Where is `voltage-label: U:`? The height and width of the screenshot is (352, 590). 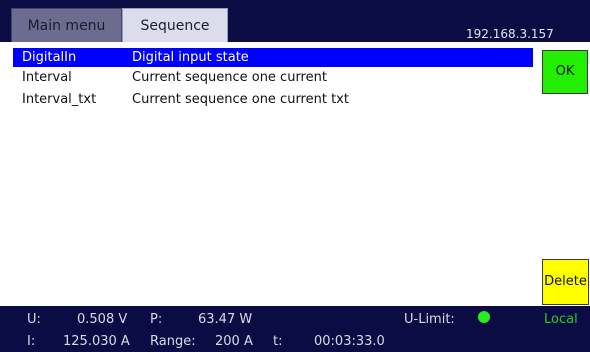 voltage-label: U: is located at coordinates (34, 319).